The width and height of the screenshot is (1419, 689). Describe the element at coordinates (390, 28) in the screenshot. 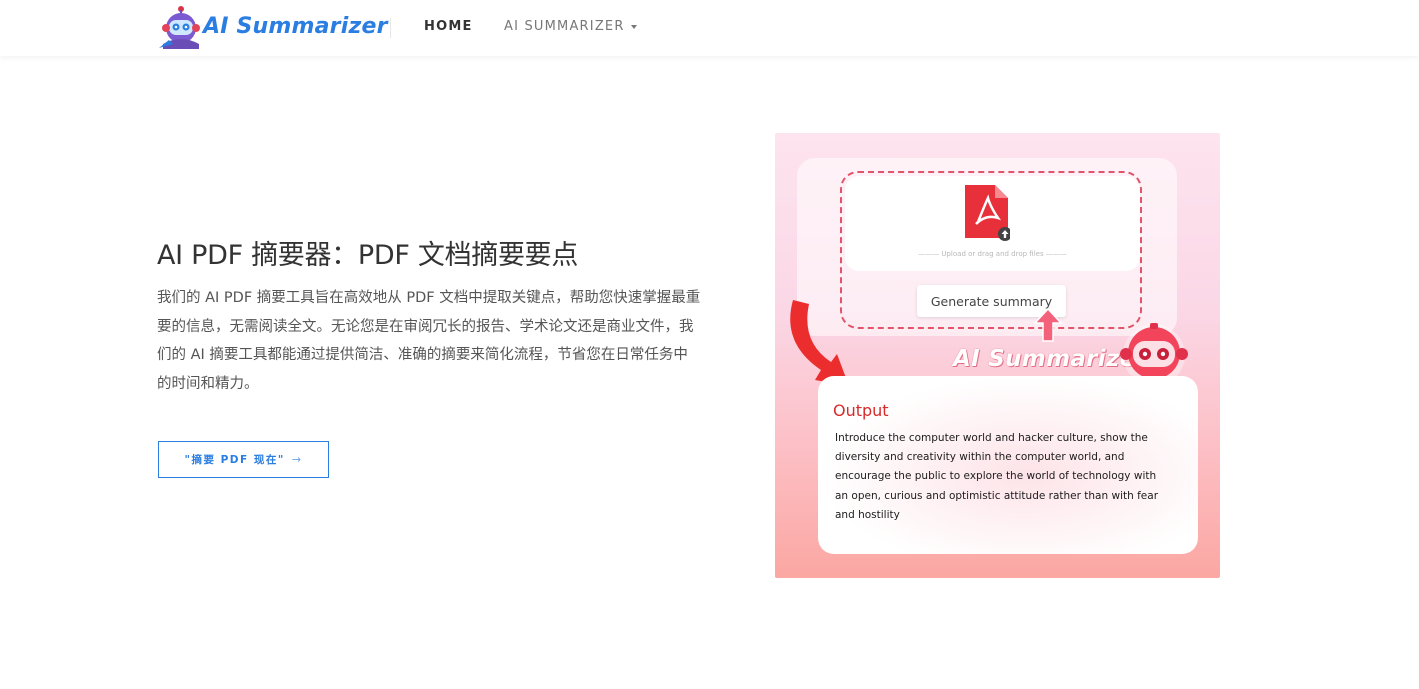

I see `nav-divider` at that location.